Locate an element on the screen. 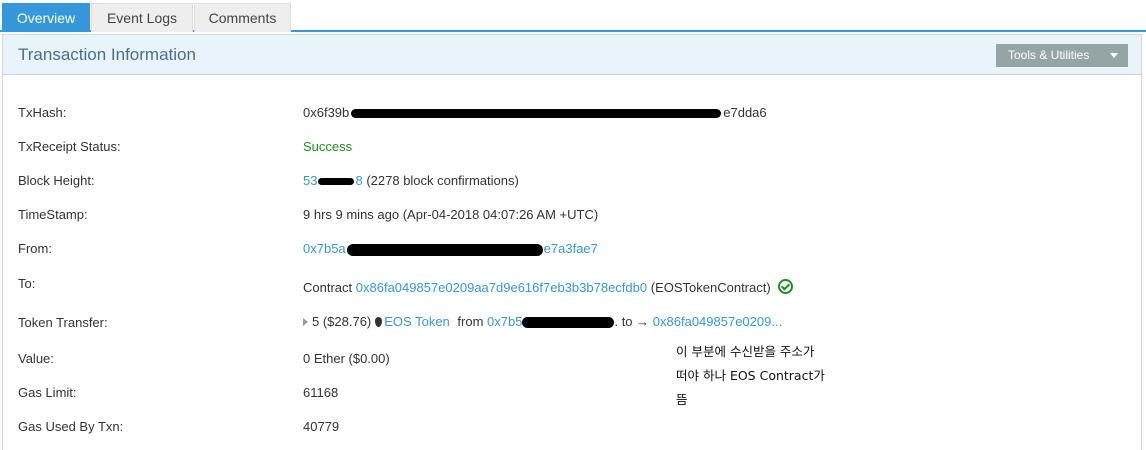 This screenshot has width=1146, height=450. from-word: from is located at coordinates (470, 321).